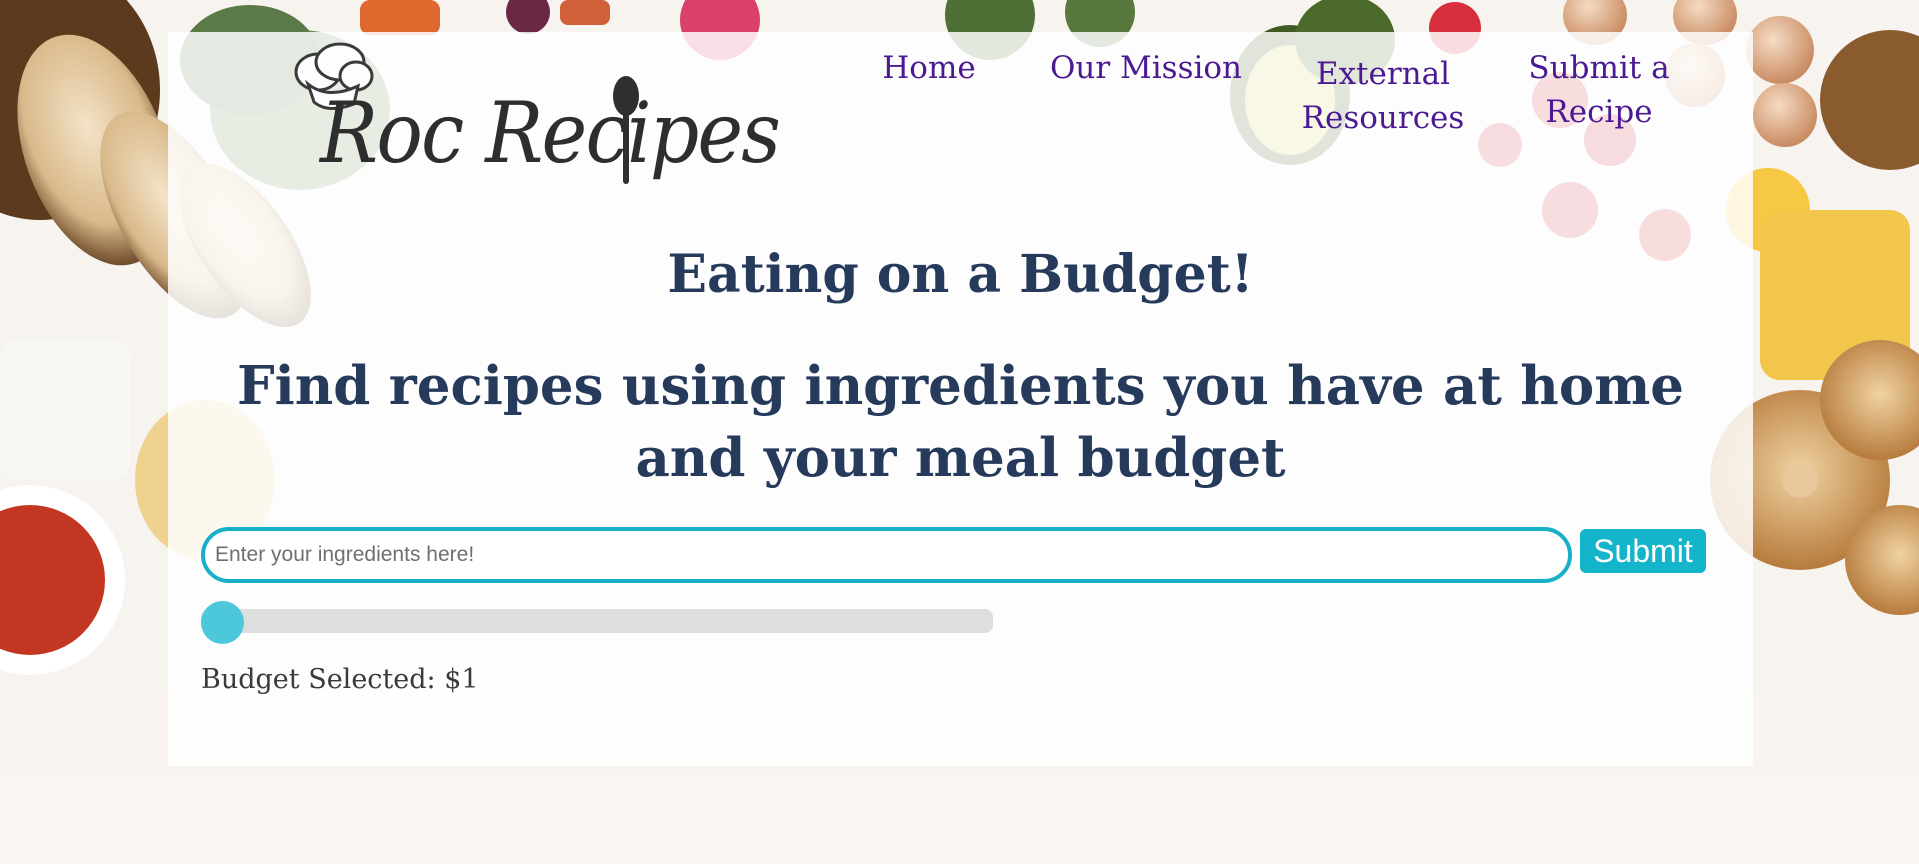 The image size is (1919, 864). What do you see at coordinates (886, 555) in the screenshot?
I see `ingredients-search-input` at bounding box center [886, 555].